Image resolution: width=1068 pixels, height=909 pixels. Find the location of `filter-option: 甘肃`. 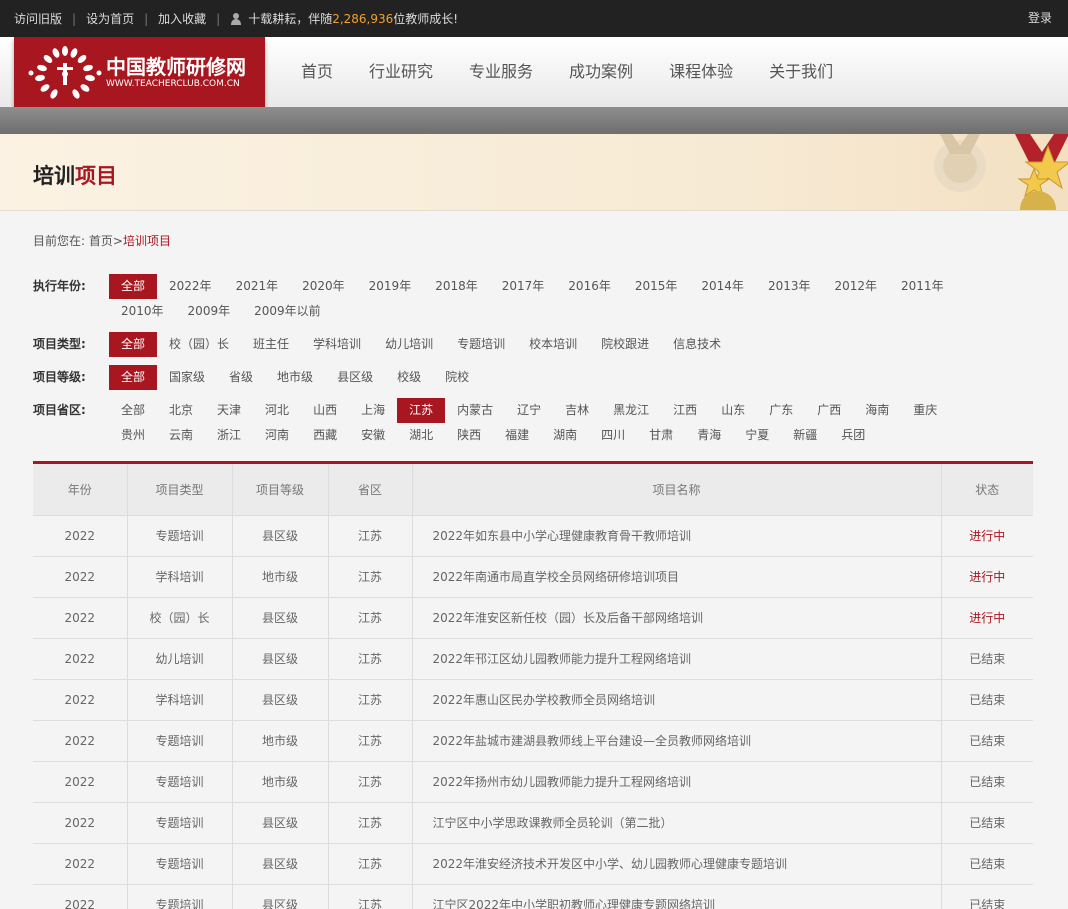

filter-option: 甘肃 is located at coordinates (661, 435).